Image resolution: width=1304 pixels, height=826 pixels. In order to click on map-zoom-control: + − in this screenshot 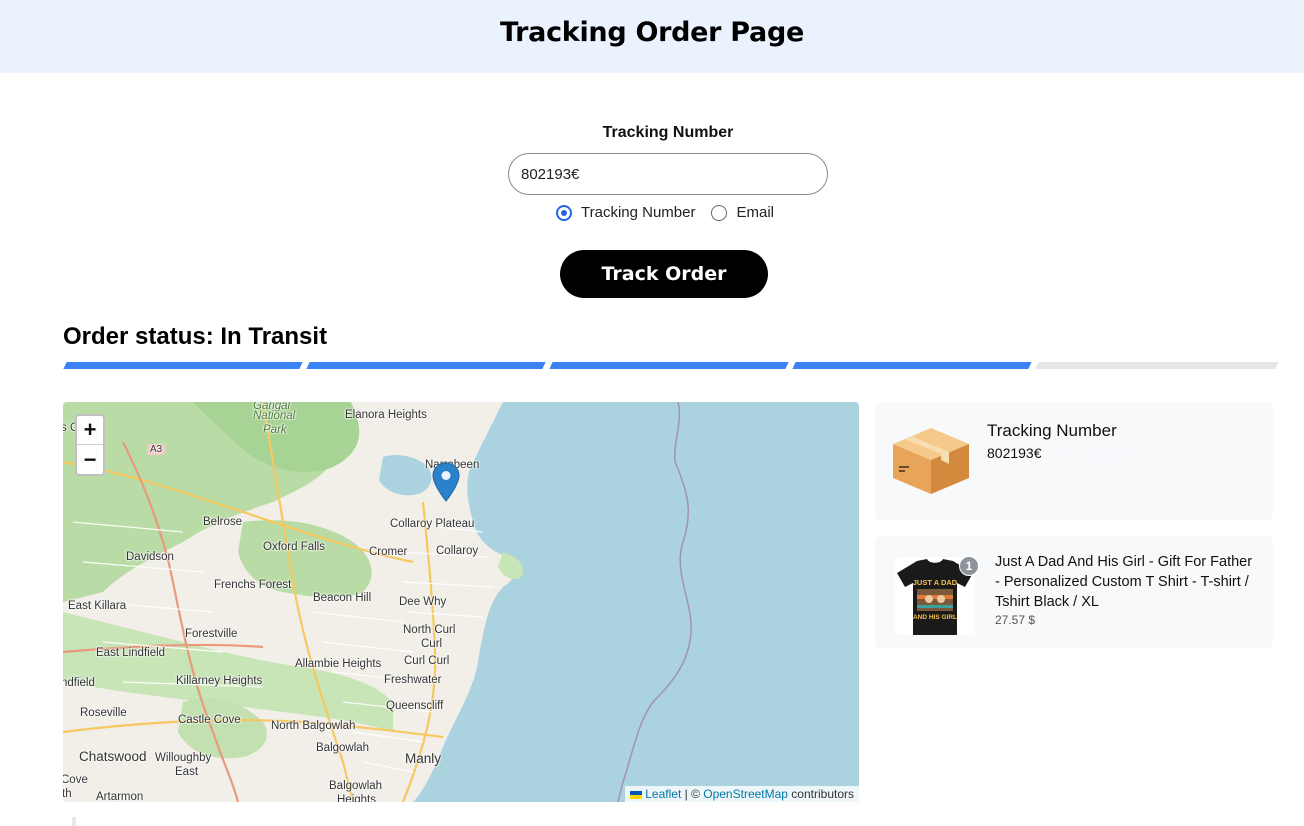, I will do `click(90, 445)`.